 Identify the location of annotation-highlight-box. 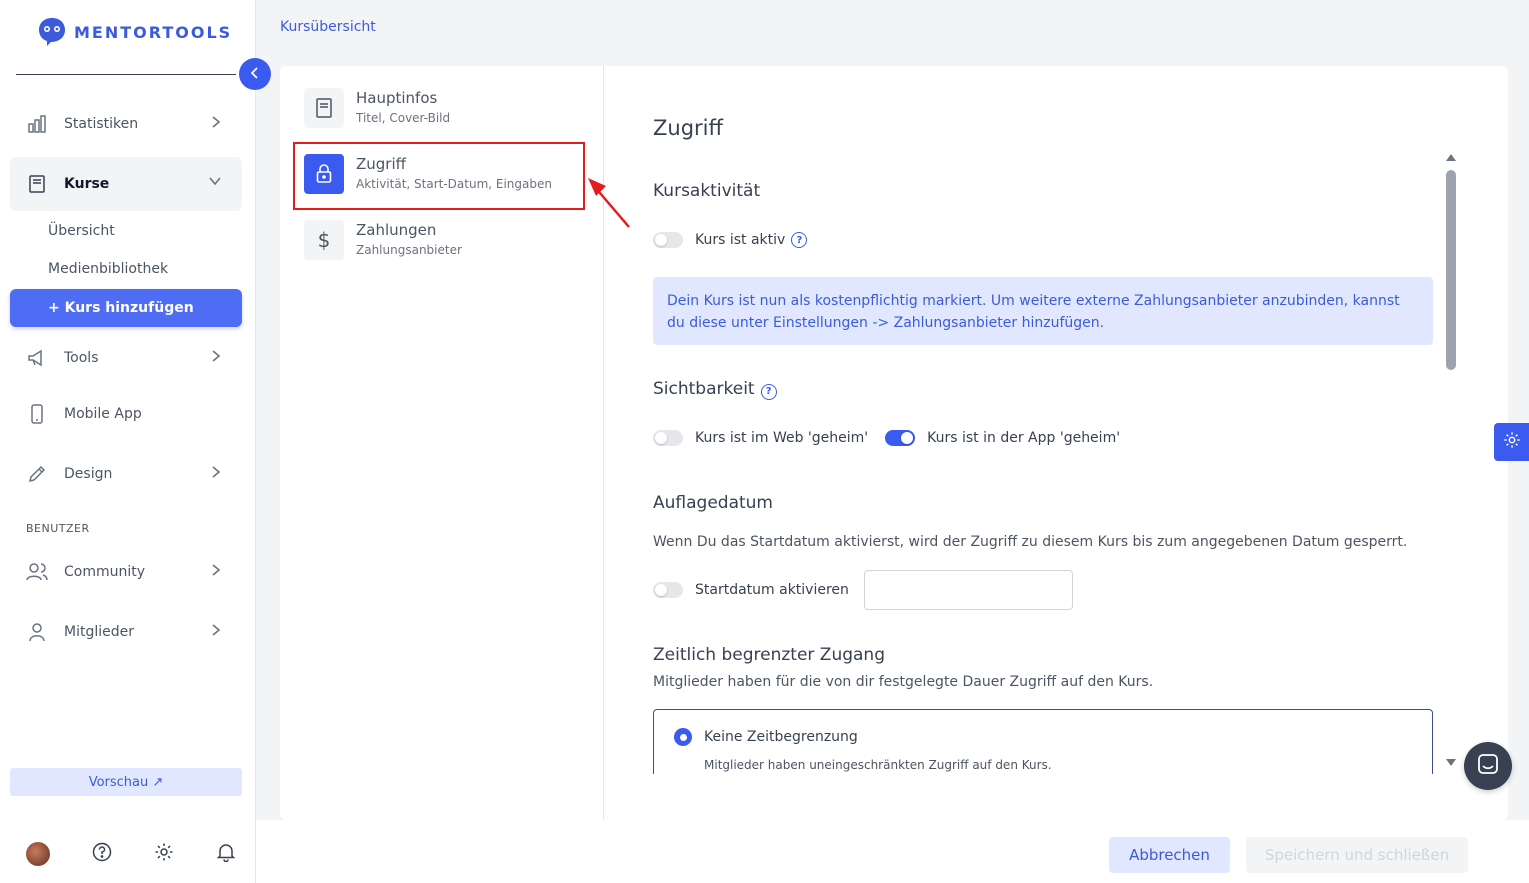
(439, 176).